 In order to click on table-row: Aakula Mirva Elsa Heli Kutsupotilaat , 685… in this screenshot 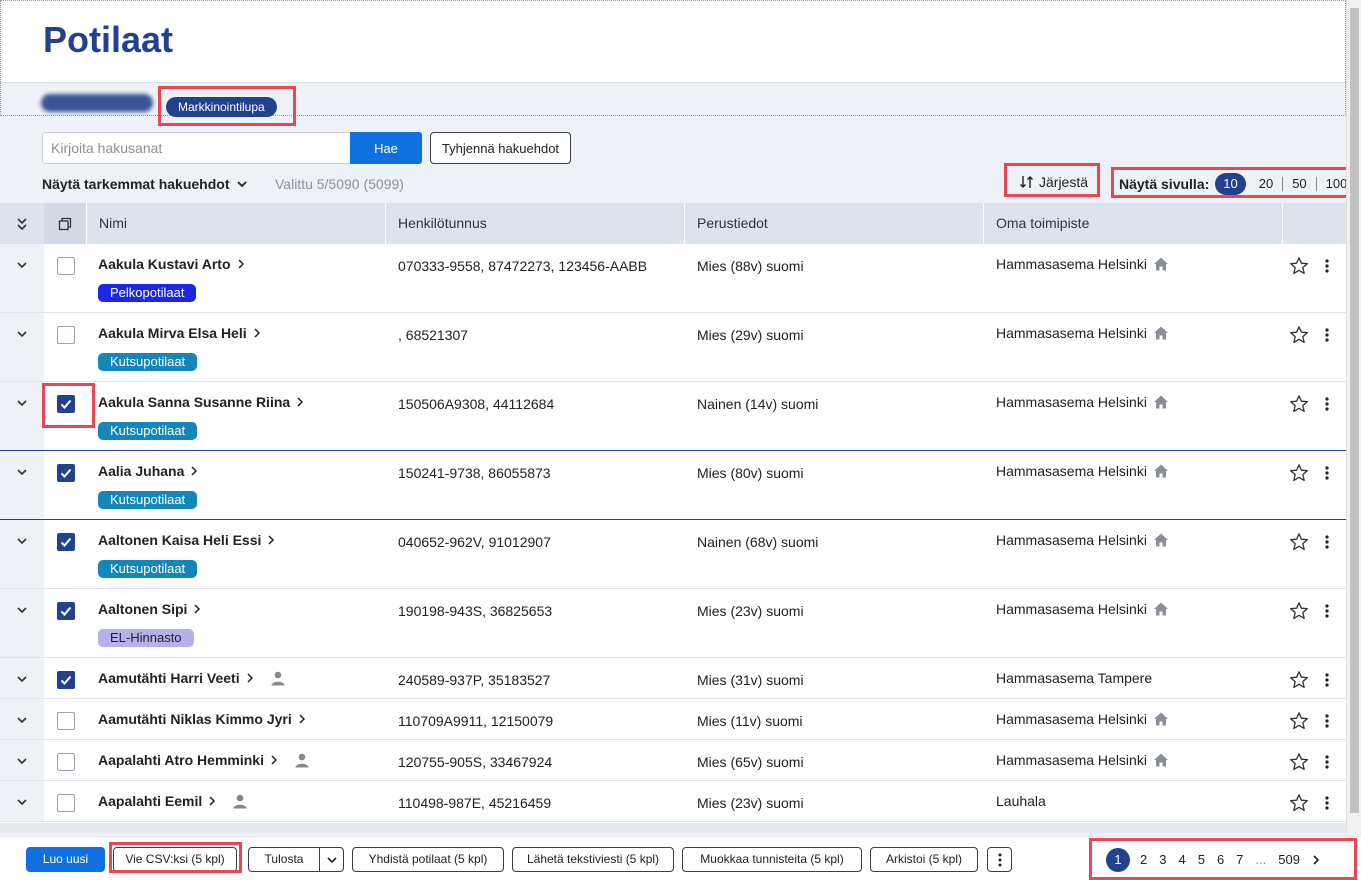, I will do `click(673, 347)`.